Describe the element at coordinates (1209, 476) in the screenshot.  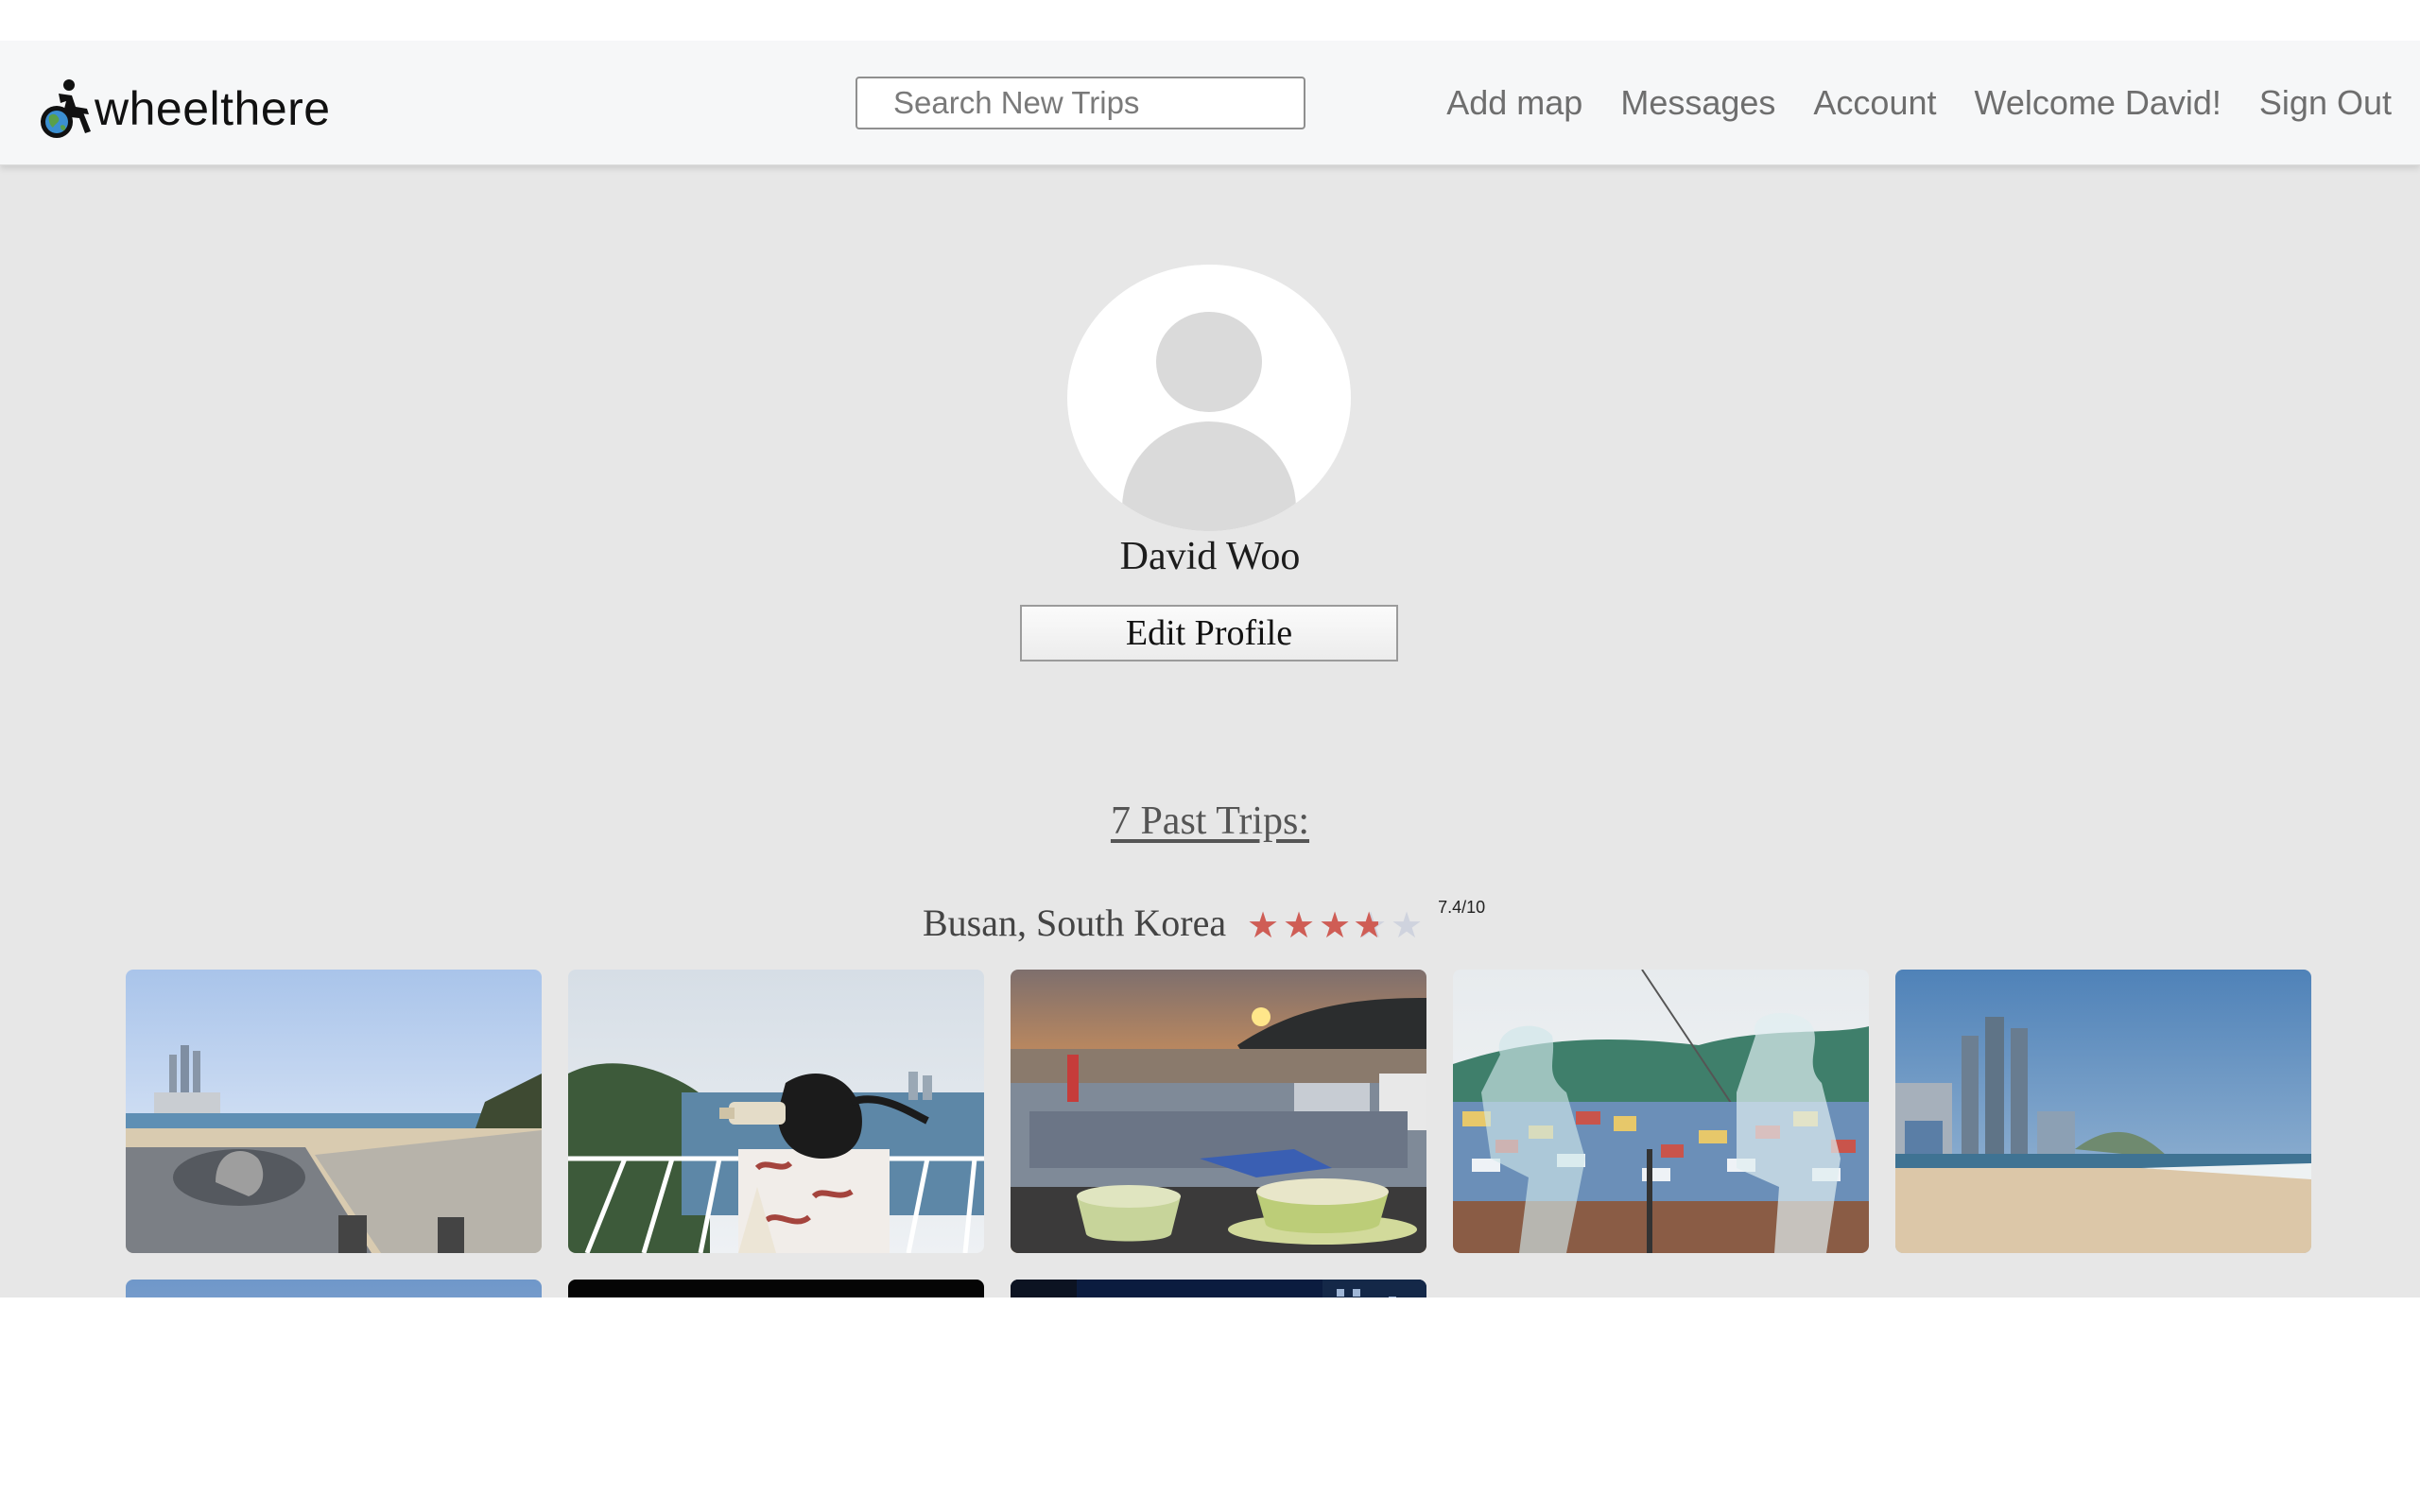
I see `user-silhouette-body` at that location.